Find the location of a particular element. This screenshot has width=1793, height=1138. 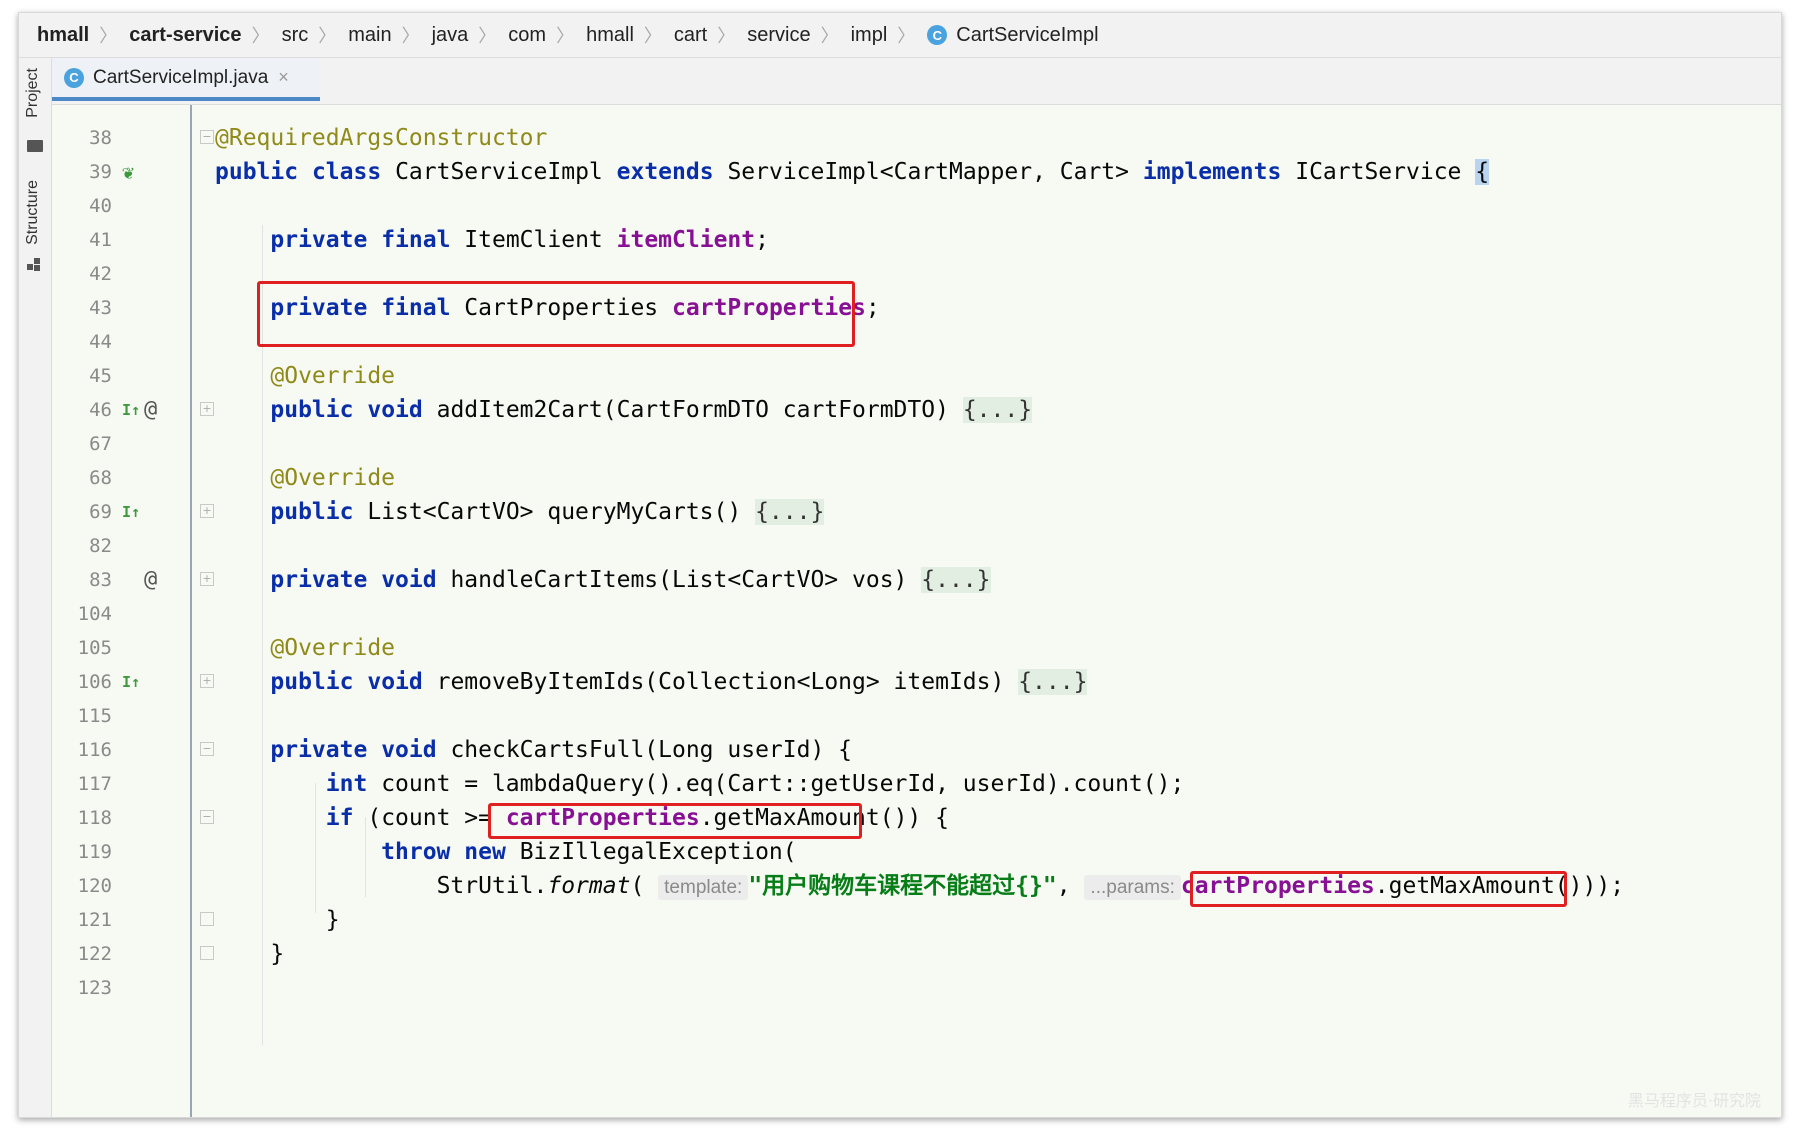

editor-tab-bar: C CartServiceImpl.java × is located at coordinates (916, 81).